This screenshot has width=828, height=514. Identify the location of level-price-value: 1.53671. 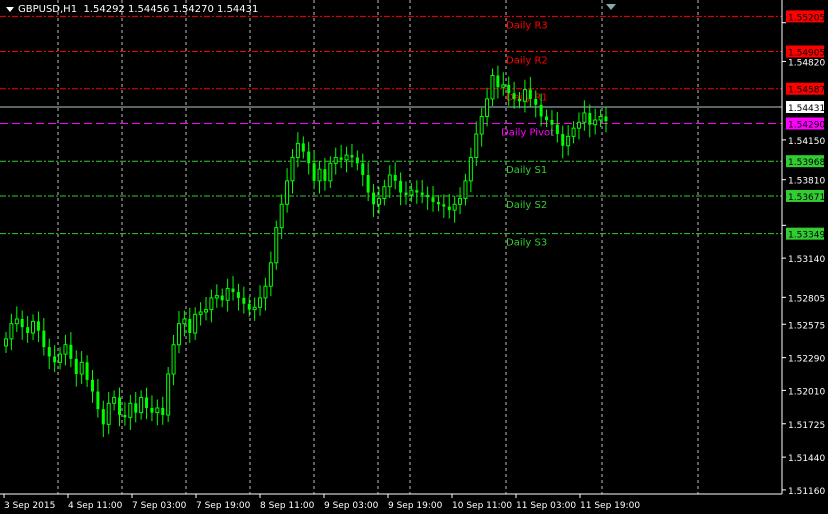
(806, 198).